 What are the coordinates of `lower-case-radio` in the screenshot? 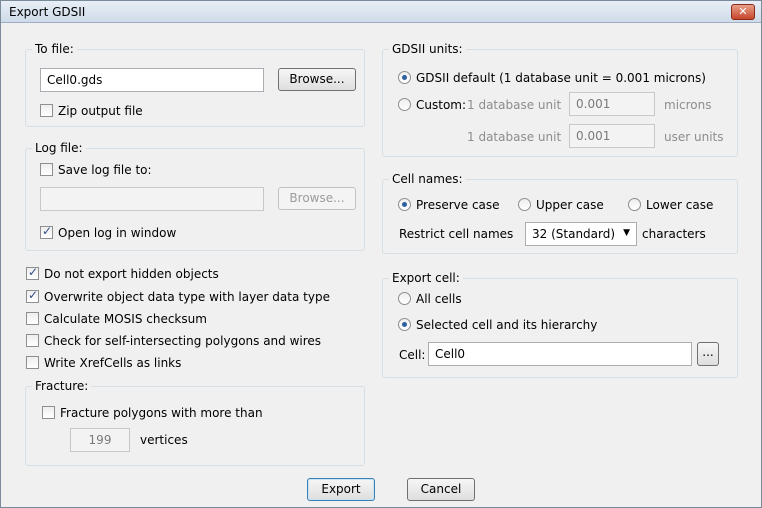 It's located at (634, 204).